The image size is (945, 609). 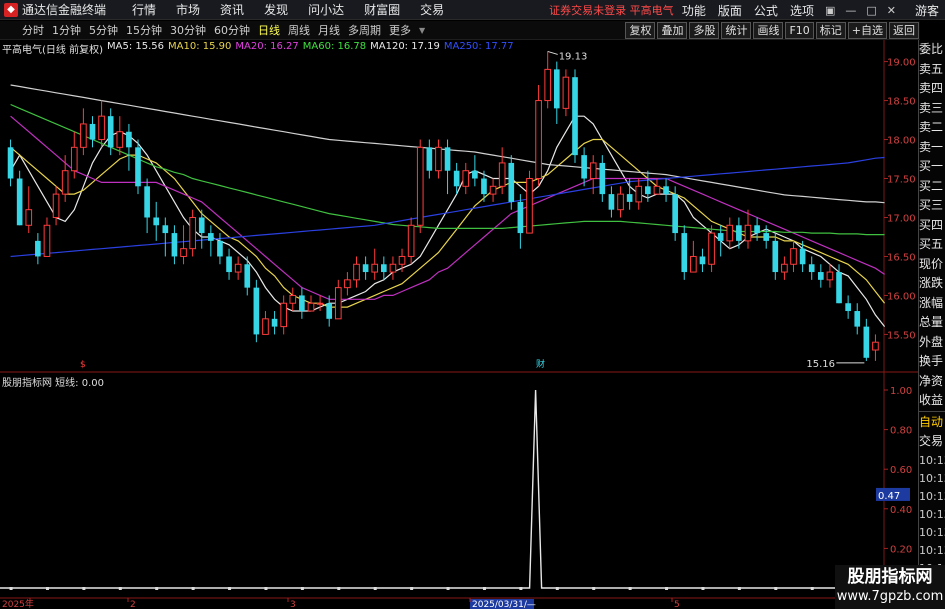 What do you see at coordinates (188, 30) in the screenshot?
I see `period-30min: 30分钟` at bounding box center [188, 30].